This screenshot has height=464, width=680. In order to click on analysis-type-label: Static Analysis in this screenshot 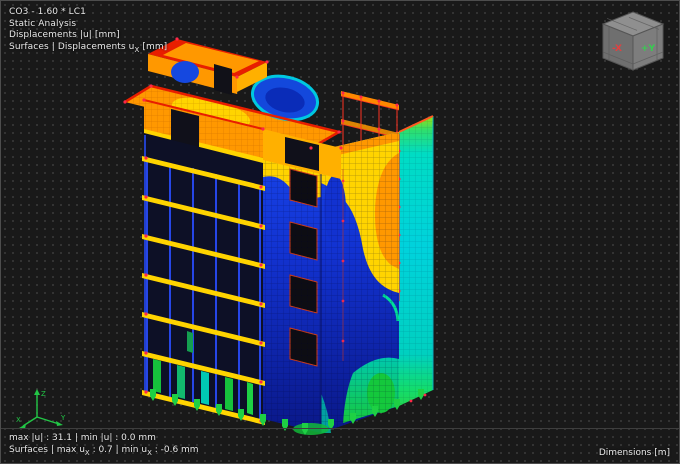, I will do `click(43, 23)`.